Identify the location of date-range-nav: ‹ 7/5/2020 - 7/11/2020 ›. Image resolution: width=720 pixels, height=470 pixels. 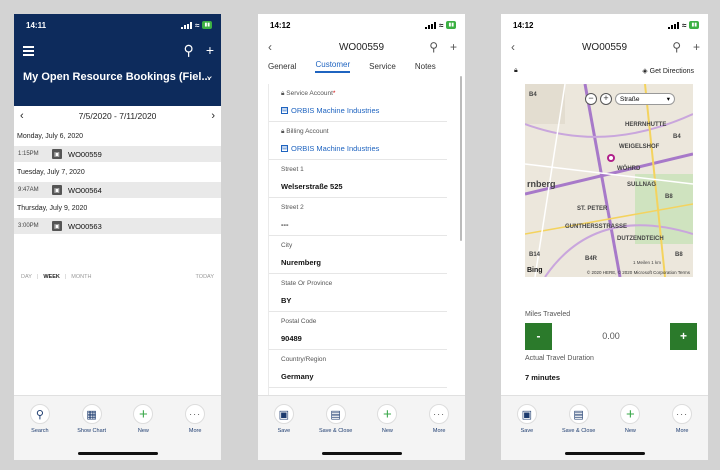
(117, 116).